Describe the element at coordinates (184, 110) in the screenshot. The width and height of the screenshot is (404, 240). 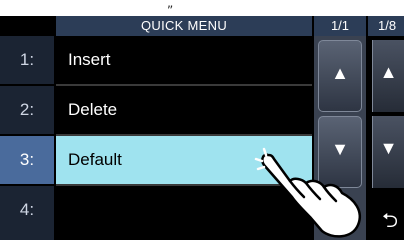
I see `menu-item-delete: Delete` at that location.